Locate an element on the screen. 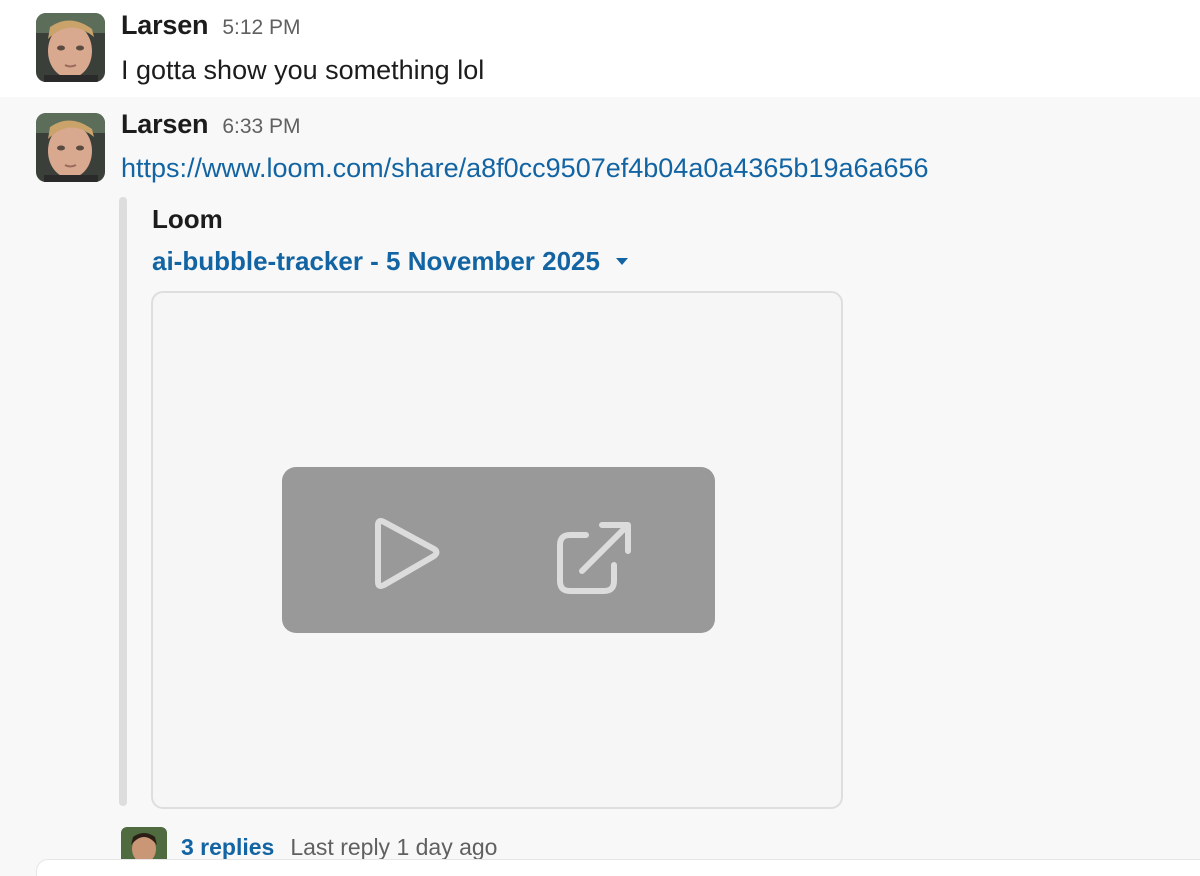  timestamp: 6:33 PM is located at coordinates (261, 127).